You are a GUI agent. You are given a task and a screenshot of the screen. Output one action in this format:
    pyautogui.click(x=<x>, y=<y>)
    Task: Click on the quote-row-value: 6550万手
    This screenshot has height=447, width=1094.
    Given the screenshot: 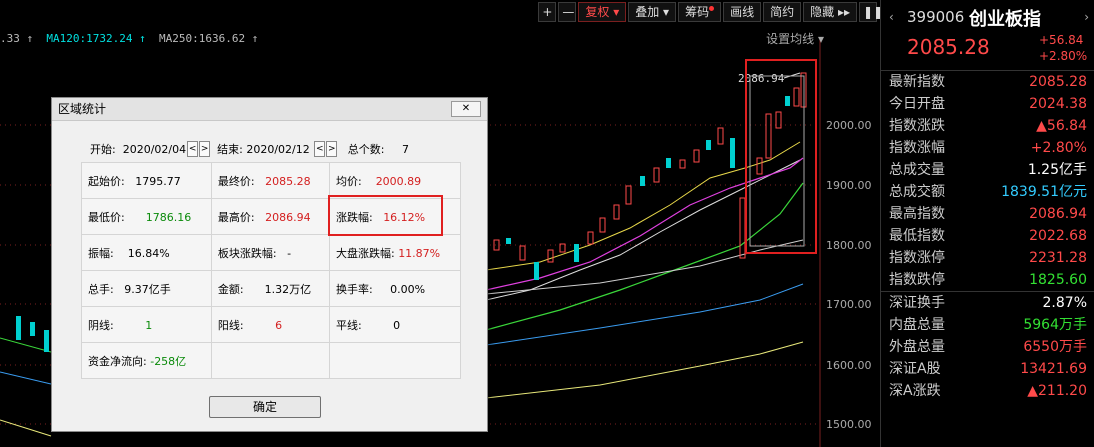 What is the action you would take?
    pyautogui.click(x=1055, y=347)
    